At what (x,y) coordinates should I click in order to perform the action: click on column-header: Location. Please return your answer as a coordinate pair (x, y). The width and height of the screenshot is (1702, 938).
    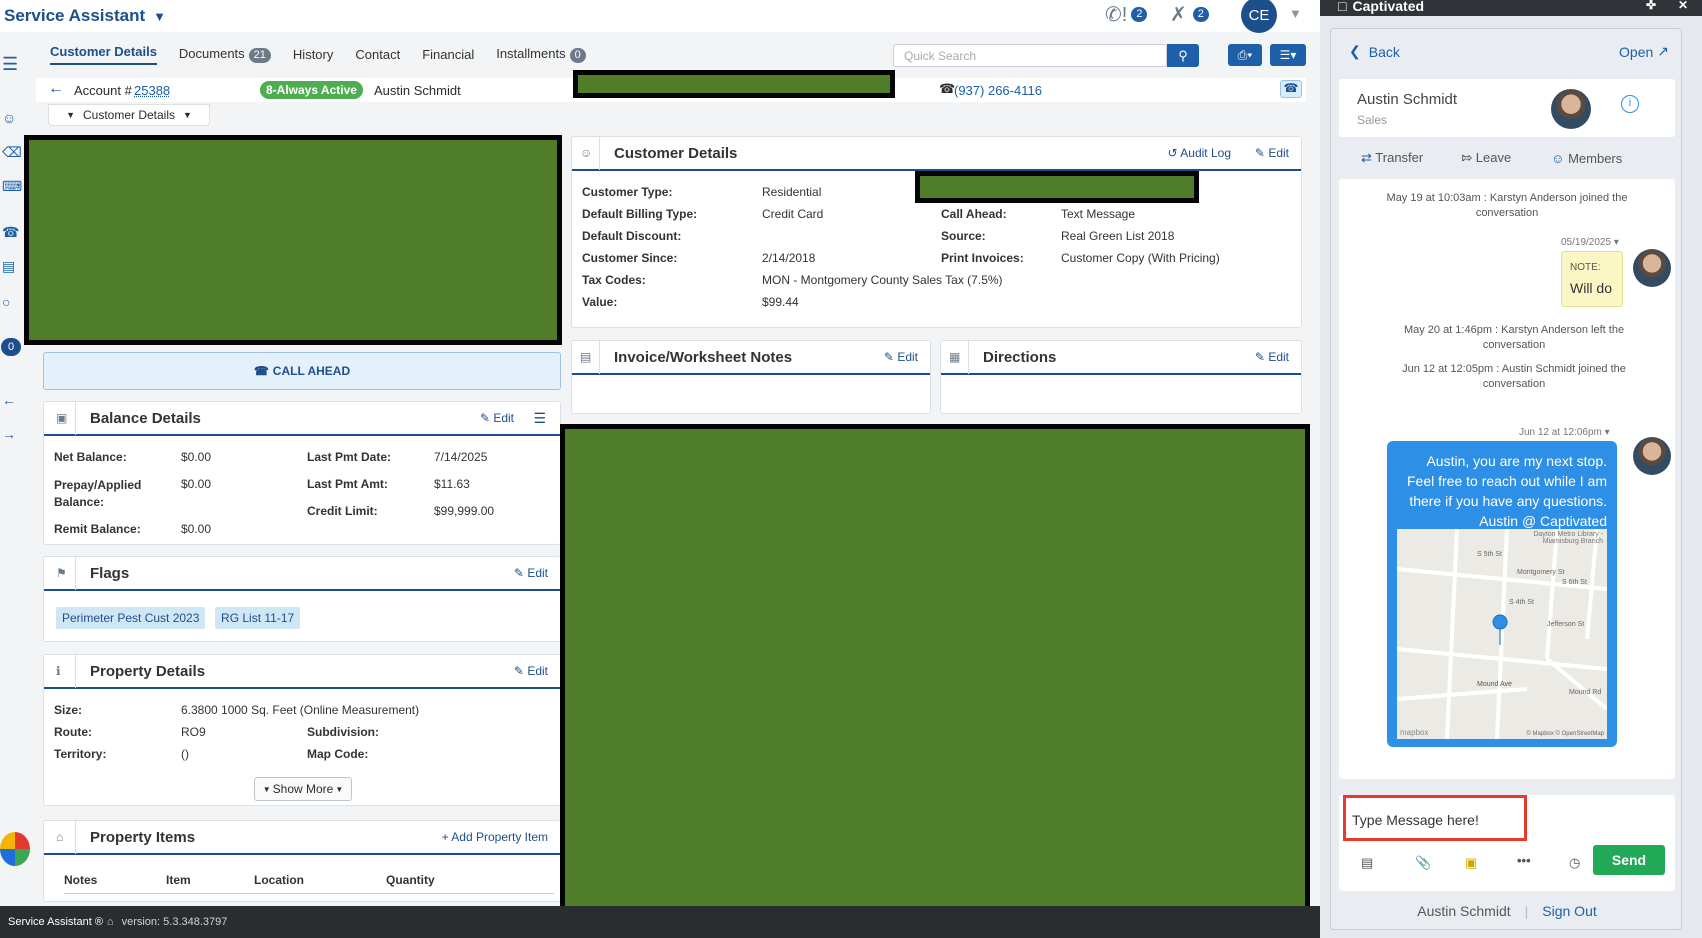
    Looking at the image, I should click on (320, 880).